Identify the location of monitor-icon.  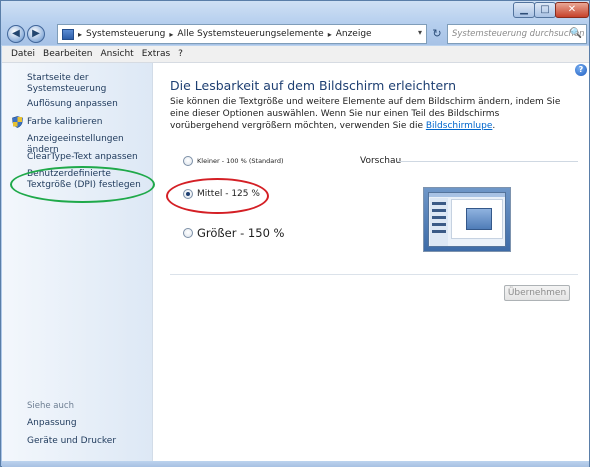
(479, 219).